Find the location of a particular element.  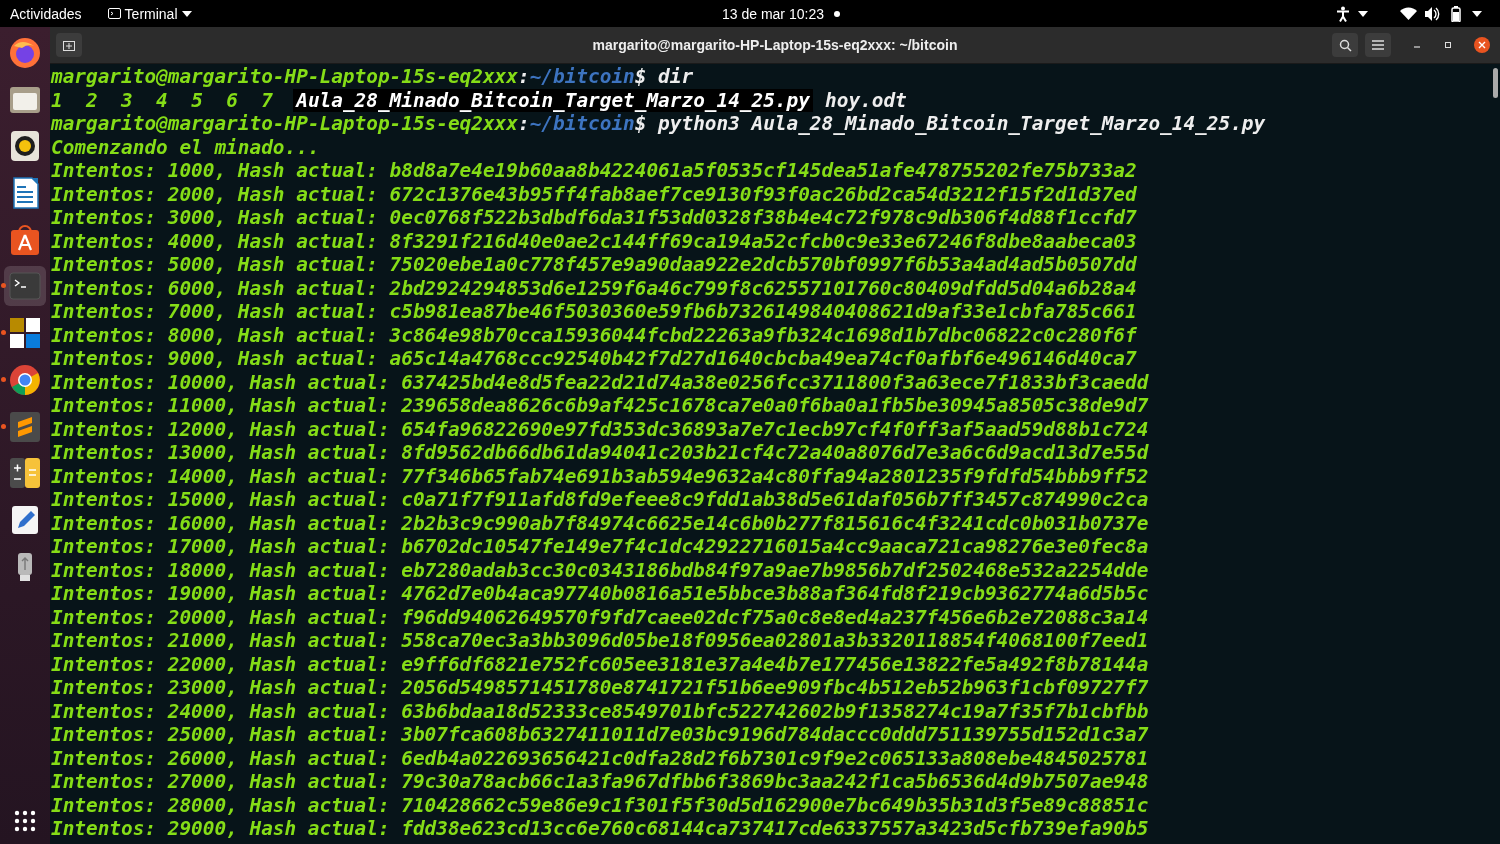

output-line: Intentos: 2000, Hash actual: 672c1376e43b95ff4fab8aef7ce9130f93f0ac26bd2ca54d3212f15f2d1d37ed is located at coordinates (594, 194).